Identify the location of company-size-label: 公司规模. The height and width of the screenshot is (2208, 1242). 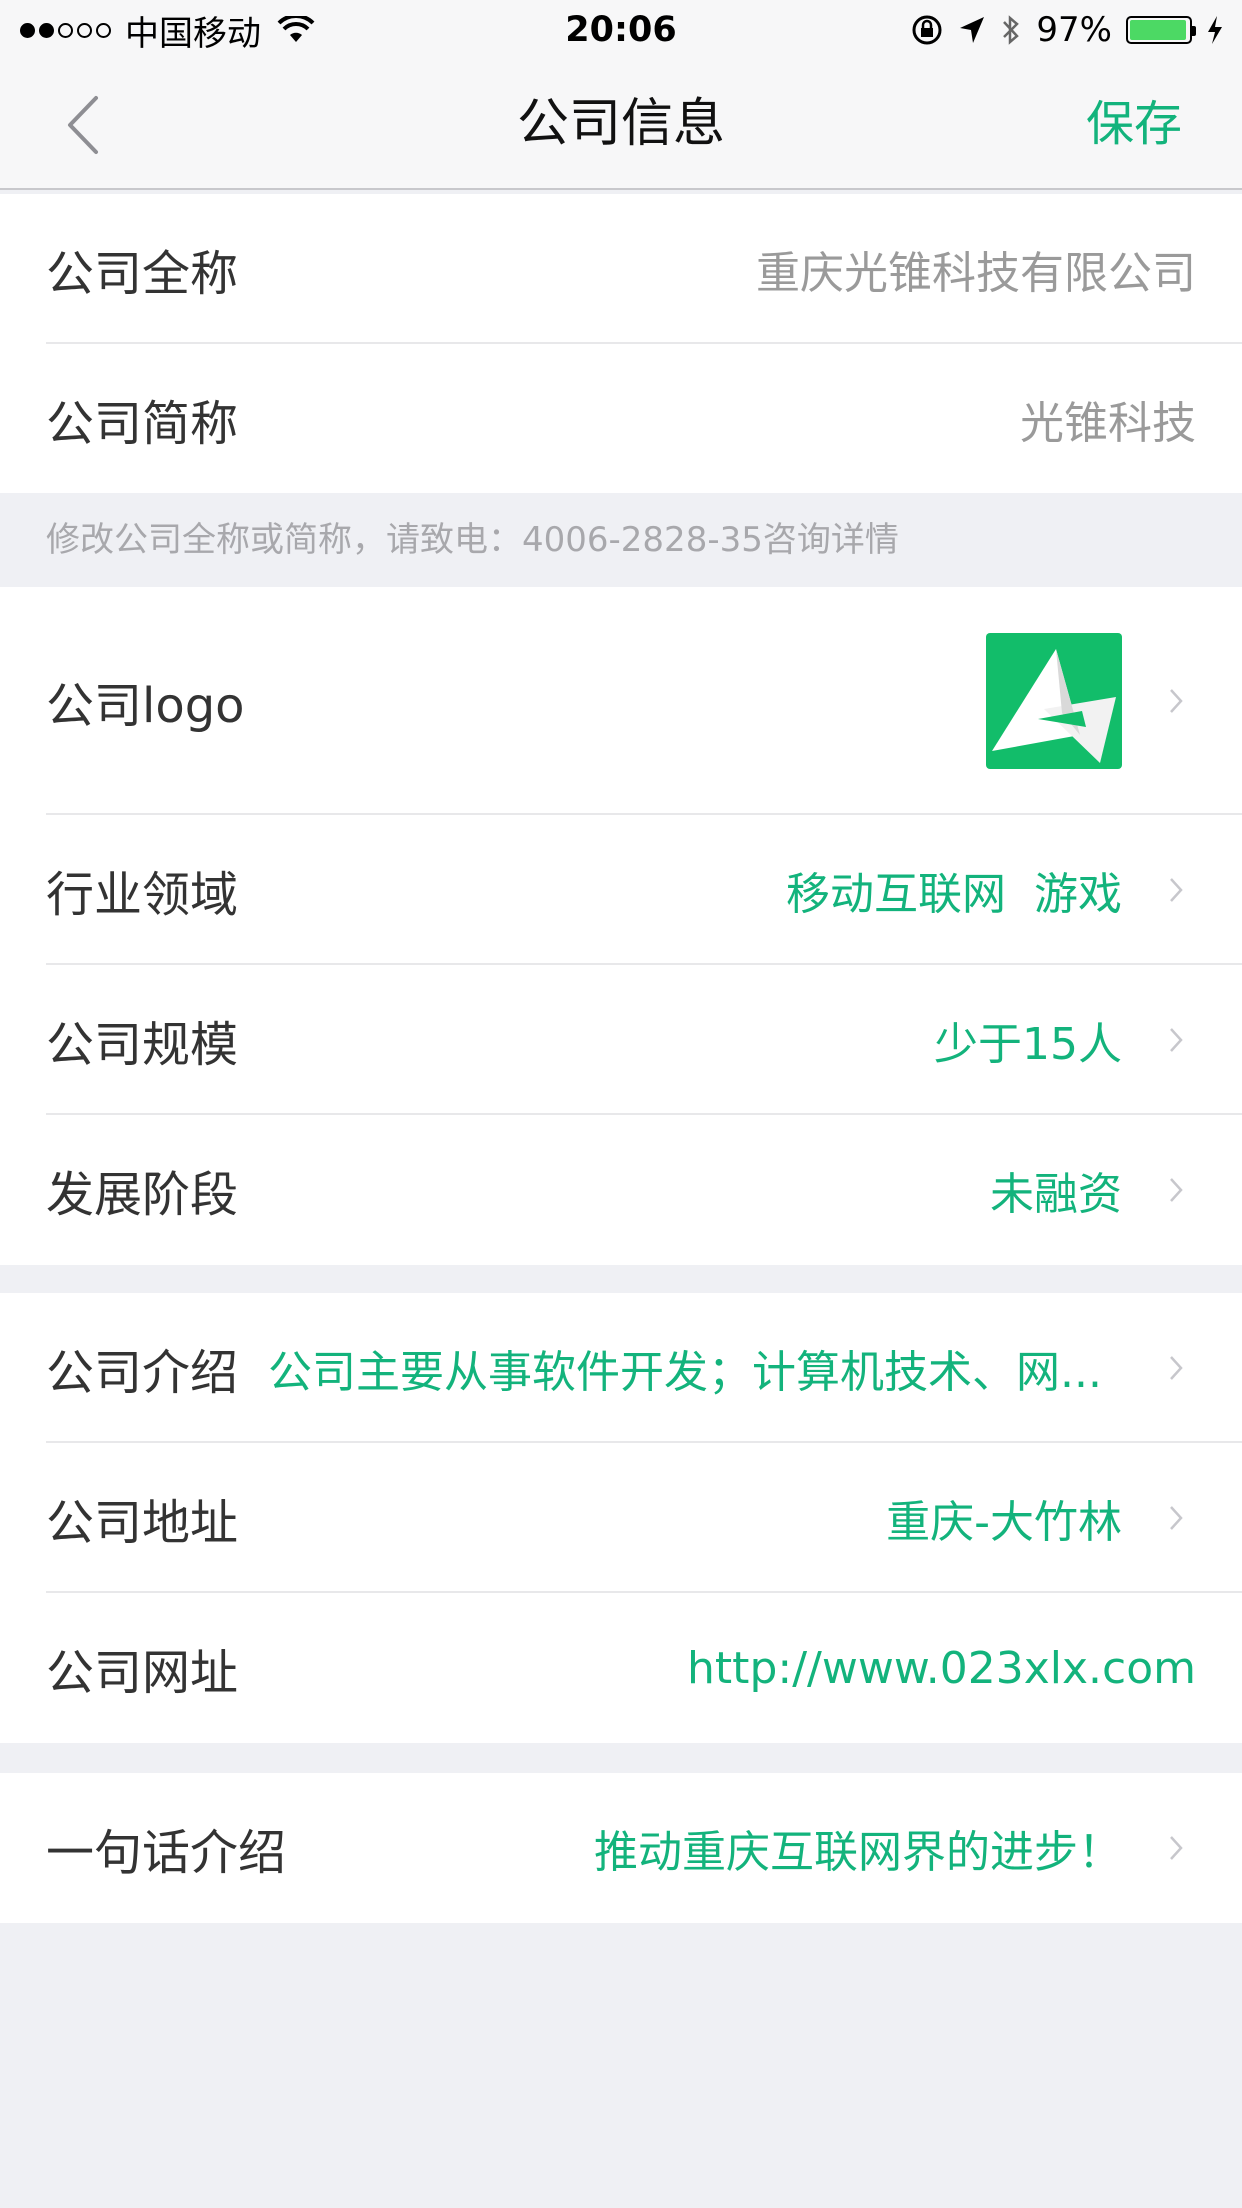
(142, 1045).